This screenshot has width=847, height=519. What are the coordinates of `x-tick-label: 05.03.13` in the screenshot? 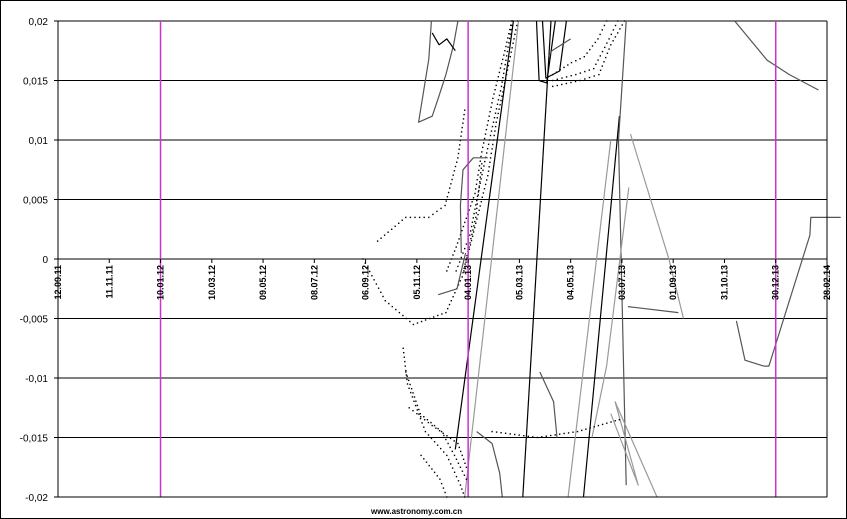 It's located at (519, 282).